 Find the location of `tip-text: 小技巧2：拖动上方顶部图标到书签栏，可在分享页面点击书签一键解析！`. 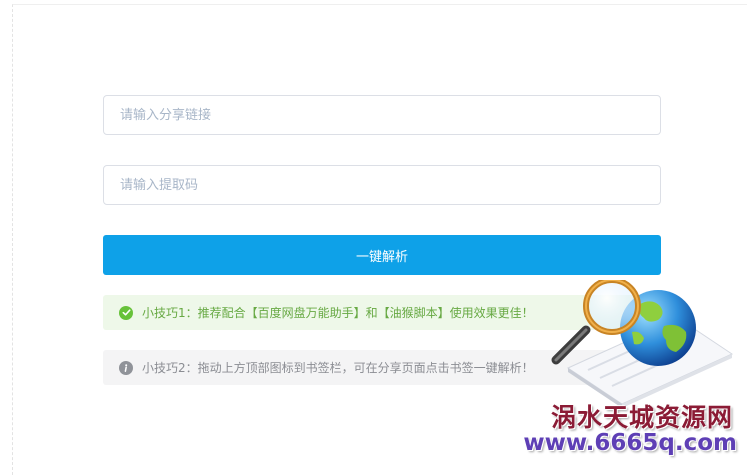

tip-text: 小技巧2：拖动上方顶部图标到书签栏，可在分享页面点击书签一键解析！ is located at coordinates (338, 368).